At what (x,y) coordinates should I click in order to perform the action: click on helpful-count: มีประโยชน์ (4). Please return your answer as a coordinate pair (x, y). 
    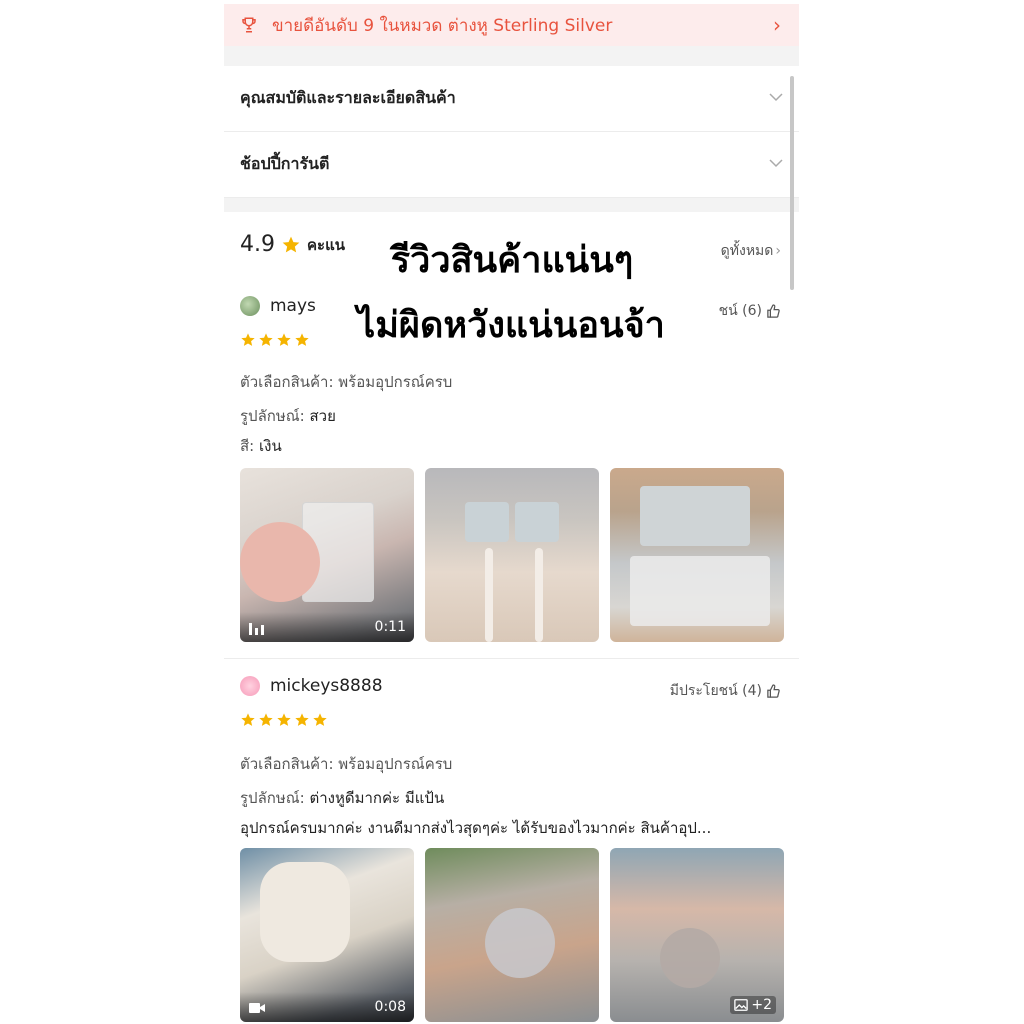
    Looking at the image, I should click on (715, 691).